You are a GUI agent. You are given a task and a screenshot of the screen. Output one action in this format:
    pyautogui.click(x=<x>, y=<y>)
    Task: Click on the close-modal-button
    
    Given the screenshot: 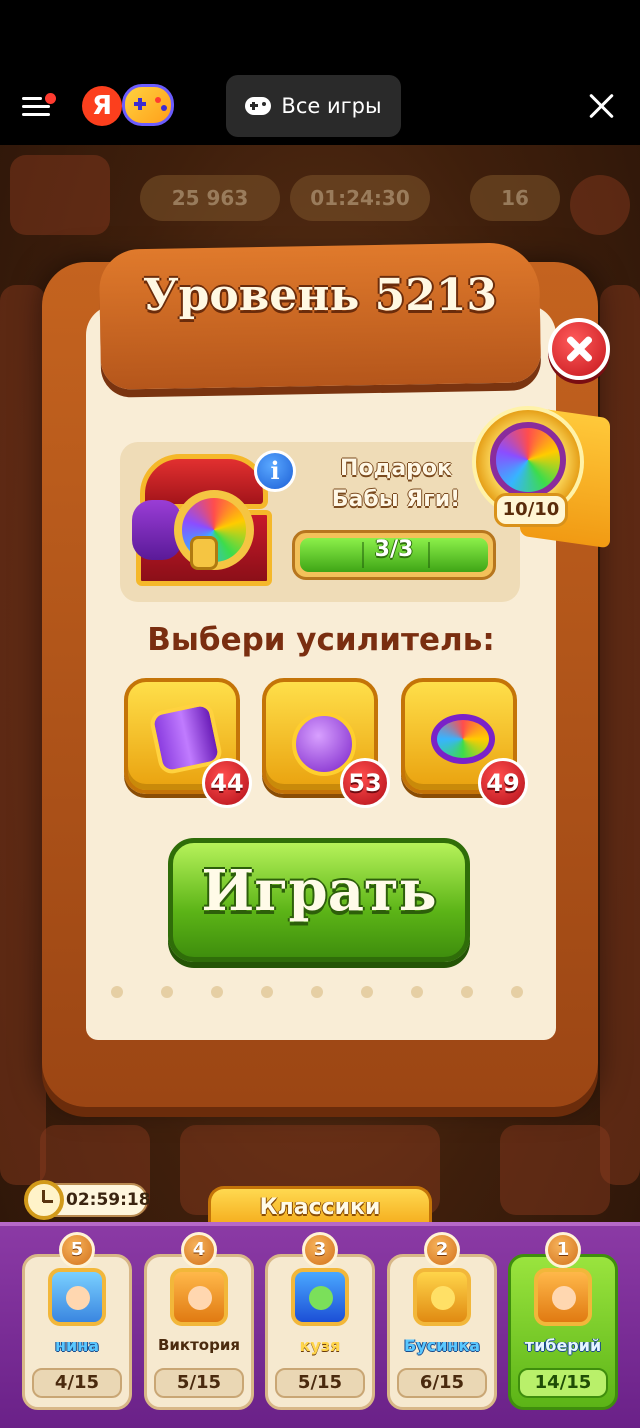 What is the action you would take?
    pyautogui.click(x=579, y=349)
    